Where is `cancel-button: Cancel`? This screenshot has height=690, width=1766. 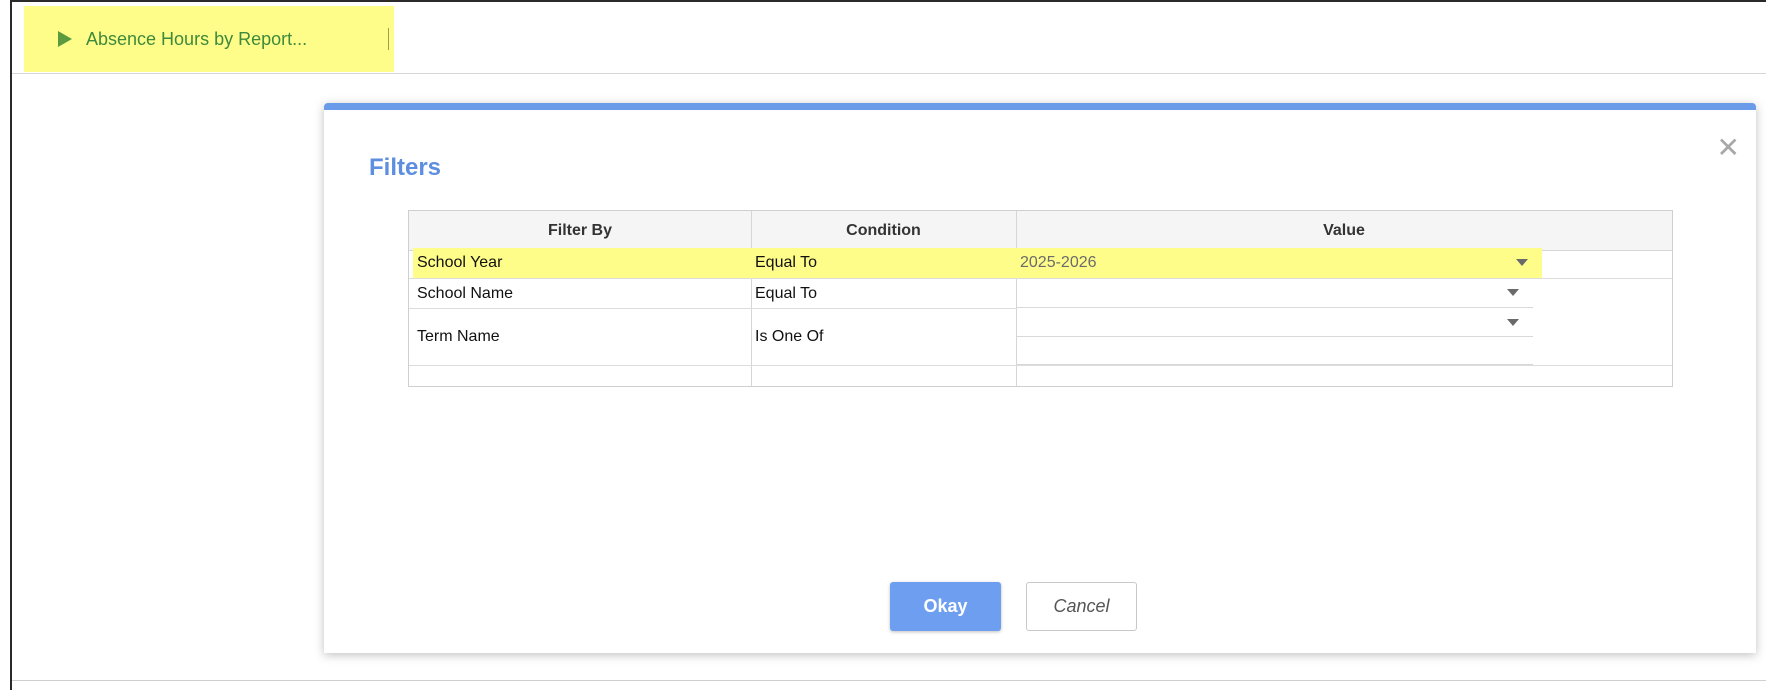
cancel-button: Cancel is located at coordinates (1081, 606).